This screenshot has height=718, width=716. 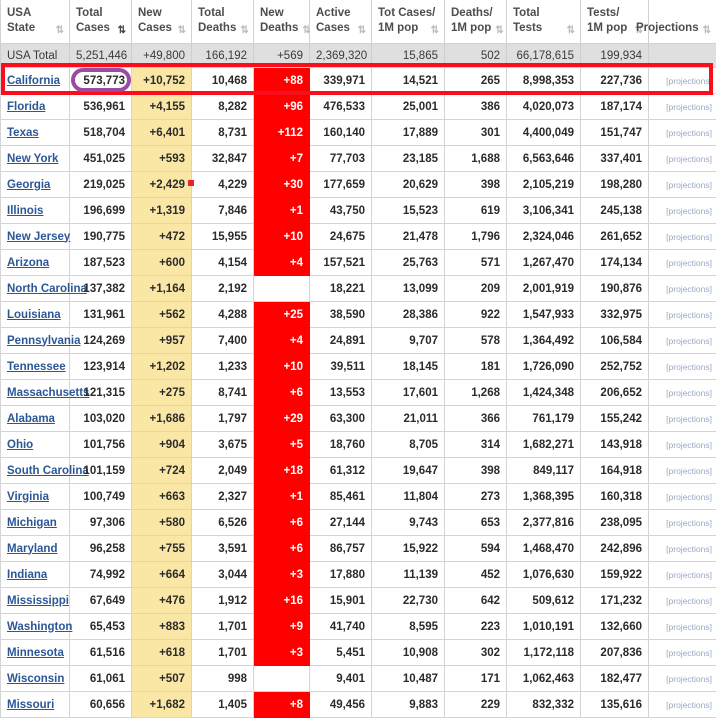 What do you see at coordinates (38, 237) in the screenshot?
I see `state-link: New Jersey` at bounding box center [38, 237].